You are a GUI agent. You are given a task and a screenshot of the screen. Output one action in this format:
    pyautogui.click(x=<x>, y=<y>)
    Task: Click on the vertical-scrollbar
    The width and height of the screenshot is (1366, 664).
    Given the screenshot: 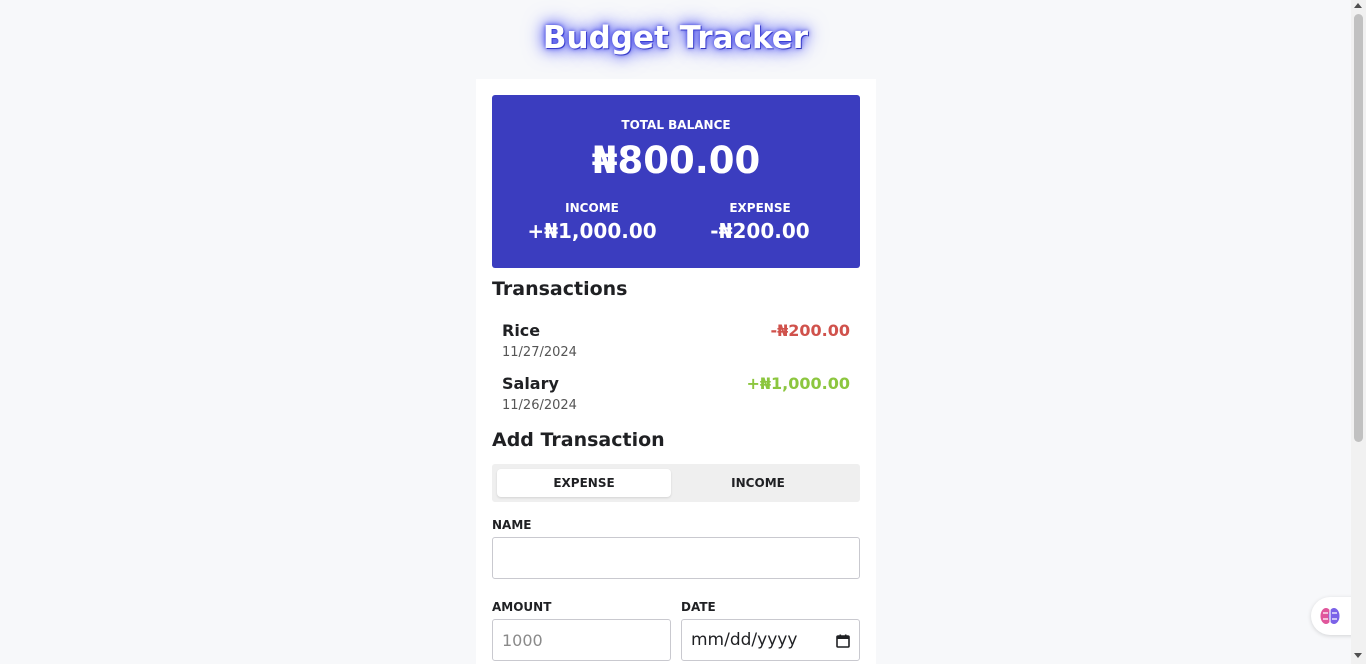 What is the action you would take?
    pyautogui.click(x=1358, y=332)
    